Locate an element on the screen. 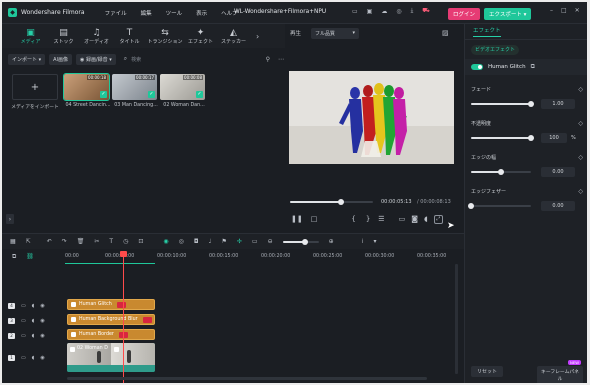 This screenshot has width=590, height=385. redo-icon: ↷ is located at coordinates (64, 241).